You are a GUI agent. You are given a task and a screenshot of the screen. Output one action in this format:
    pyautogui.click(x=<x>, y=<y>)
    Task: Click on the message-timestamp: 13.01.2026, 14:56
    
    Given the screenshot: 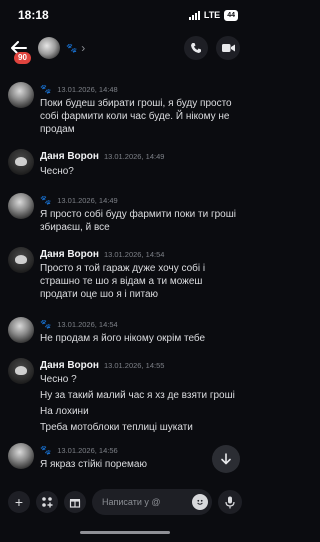 What is the action you would take?
    pyautogui.click(x=87, y=450)
    